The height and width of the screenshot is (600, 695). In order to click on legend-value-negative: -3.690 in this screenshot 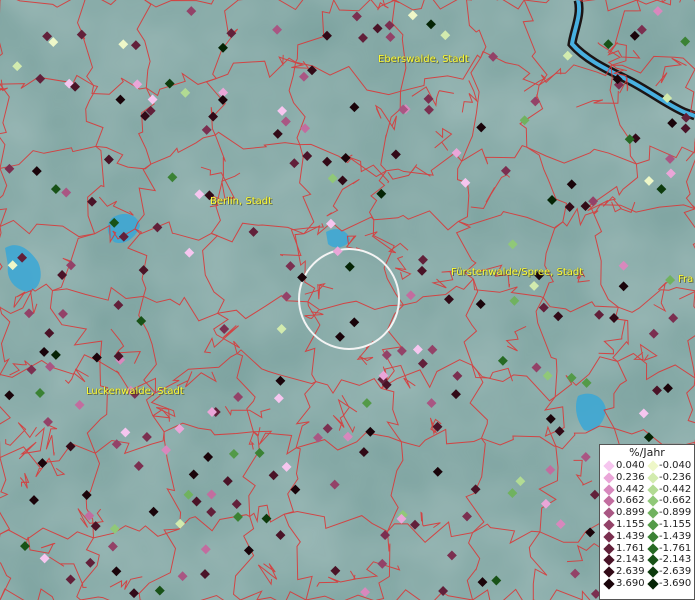, I will do `click(675, 583)`.